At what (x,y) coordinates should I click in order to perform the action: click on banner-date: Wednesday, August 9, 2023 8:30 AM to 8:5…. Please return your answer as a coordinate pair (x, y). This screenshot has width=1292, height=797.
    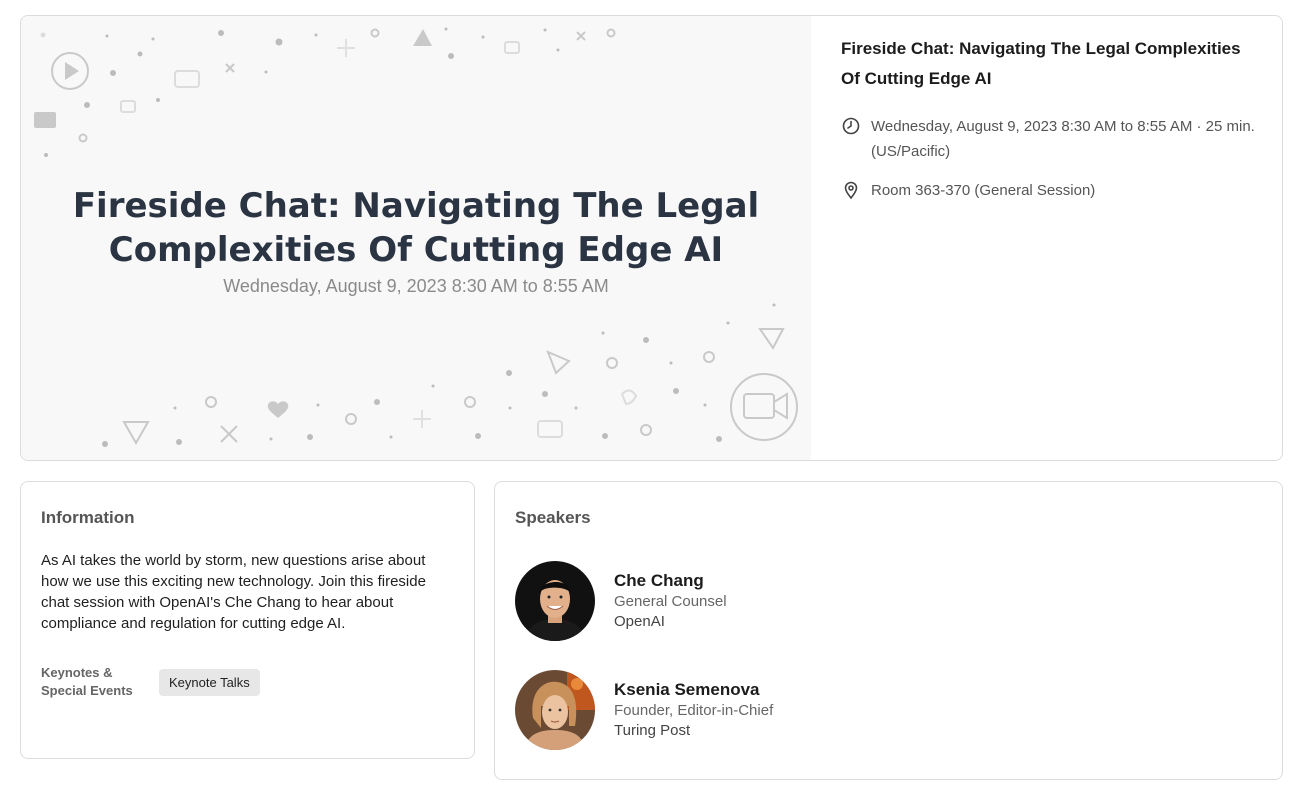
    Looking at the image, I should click on (416, 286).